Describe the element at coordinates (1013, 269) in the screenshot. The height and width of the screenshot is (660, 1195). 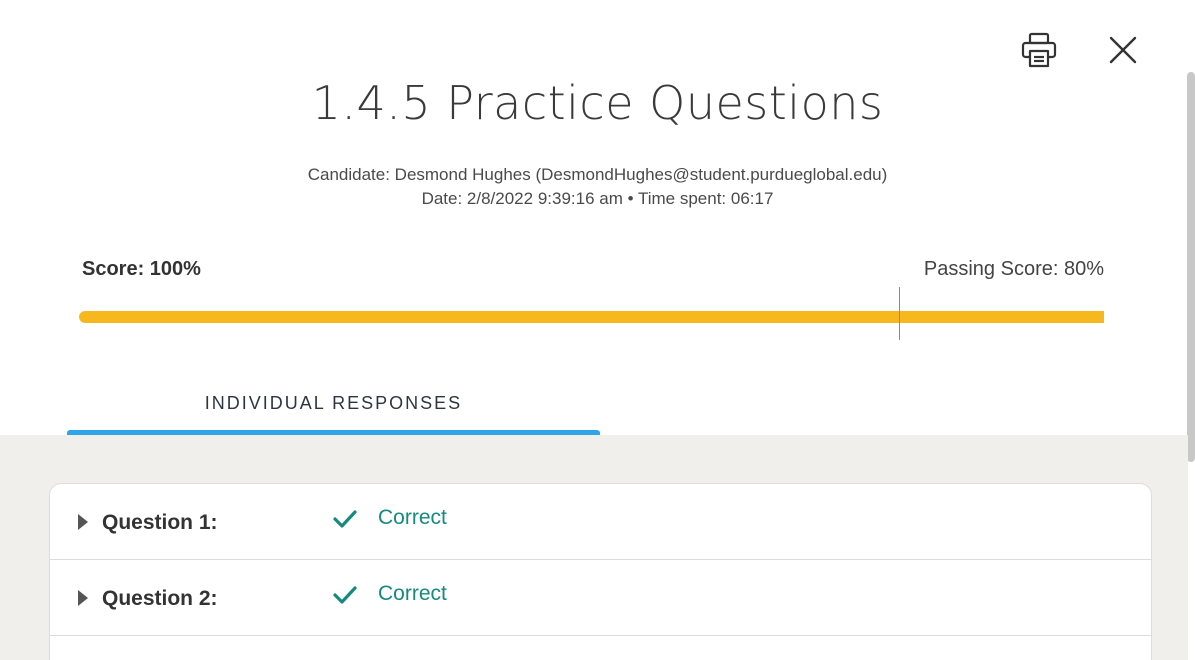
I see `passing-score-label: Passing Score: 80%` at that location.